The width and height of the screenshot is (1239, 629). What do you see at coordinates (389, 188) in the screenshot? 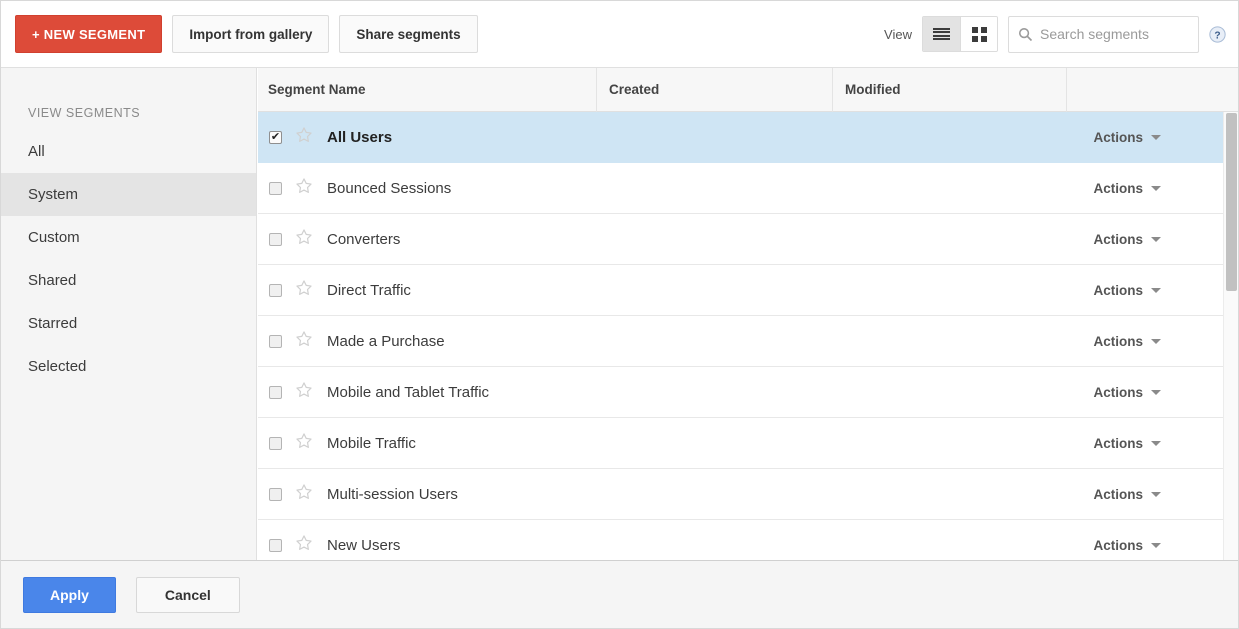
I see `segment-name-label: Bounced Sessions` at bounding box center [389, 188].